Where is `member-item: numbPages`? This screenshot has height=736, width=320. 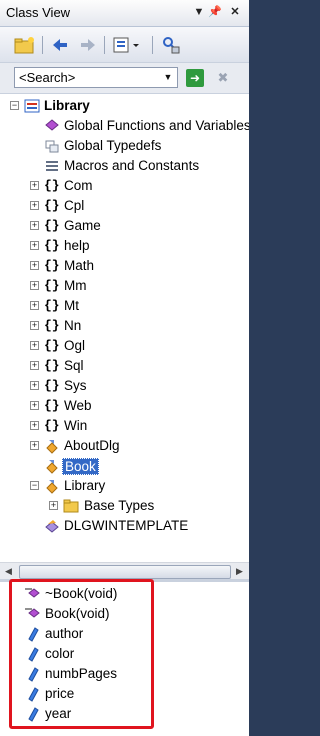
member-item: numbPages is located at coordinates (124, 674).